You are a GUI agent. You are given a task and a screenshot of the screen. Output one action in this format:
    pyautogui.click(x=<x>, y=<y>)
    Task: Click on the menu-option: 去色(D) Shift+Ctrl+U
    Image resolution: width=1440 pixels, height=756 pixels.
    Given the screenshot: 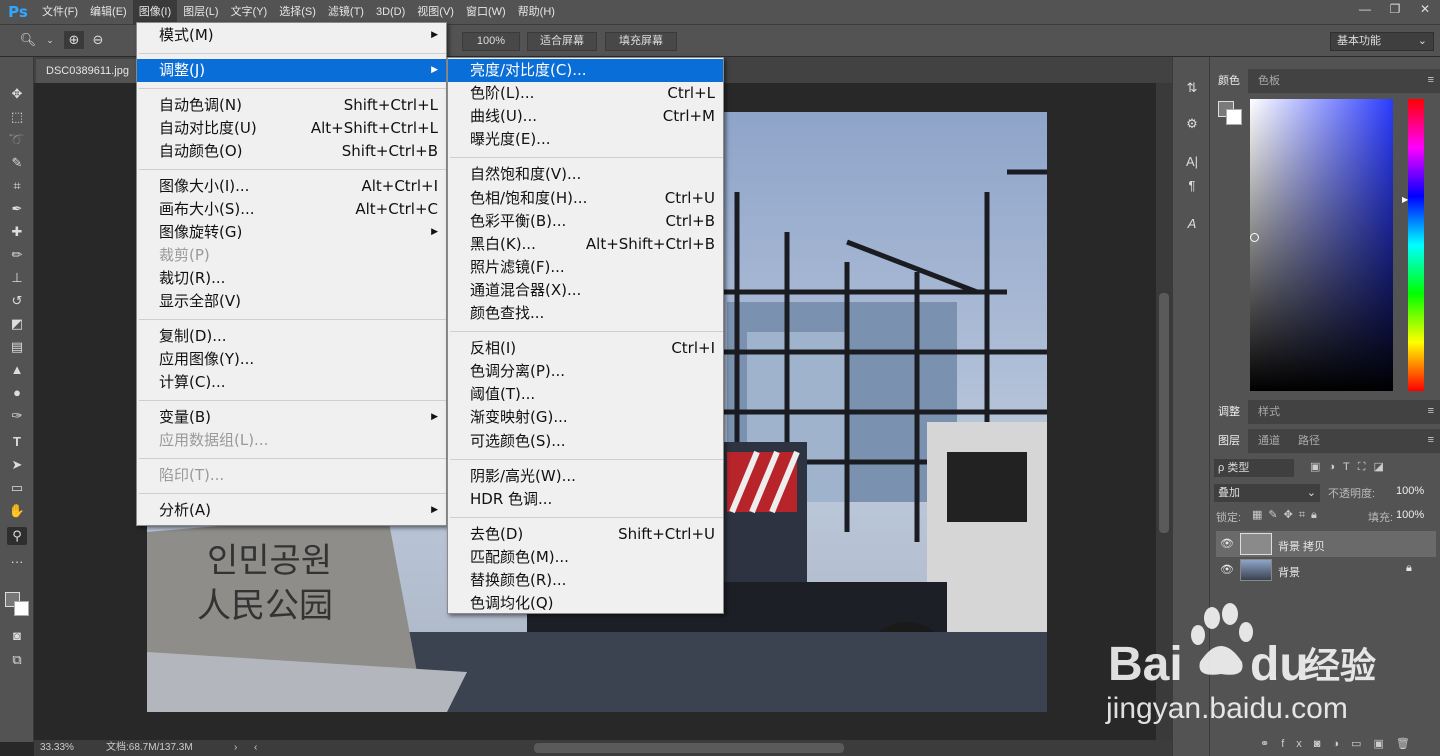 What is the action you would take?
    pyautogui.click(x=585, y=534)
    